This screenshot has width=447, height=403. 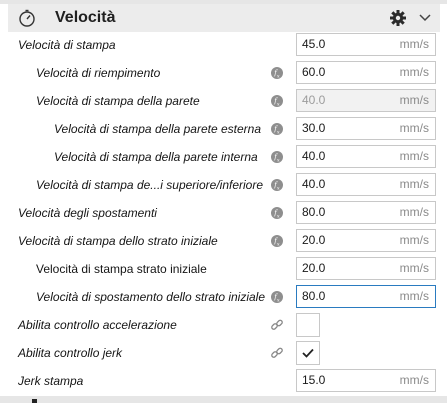 I want to click on setting-label: Velocità di stampa, so click(x=67, y=45).